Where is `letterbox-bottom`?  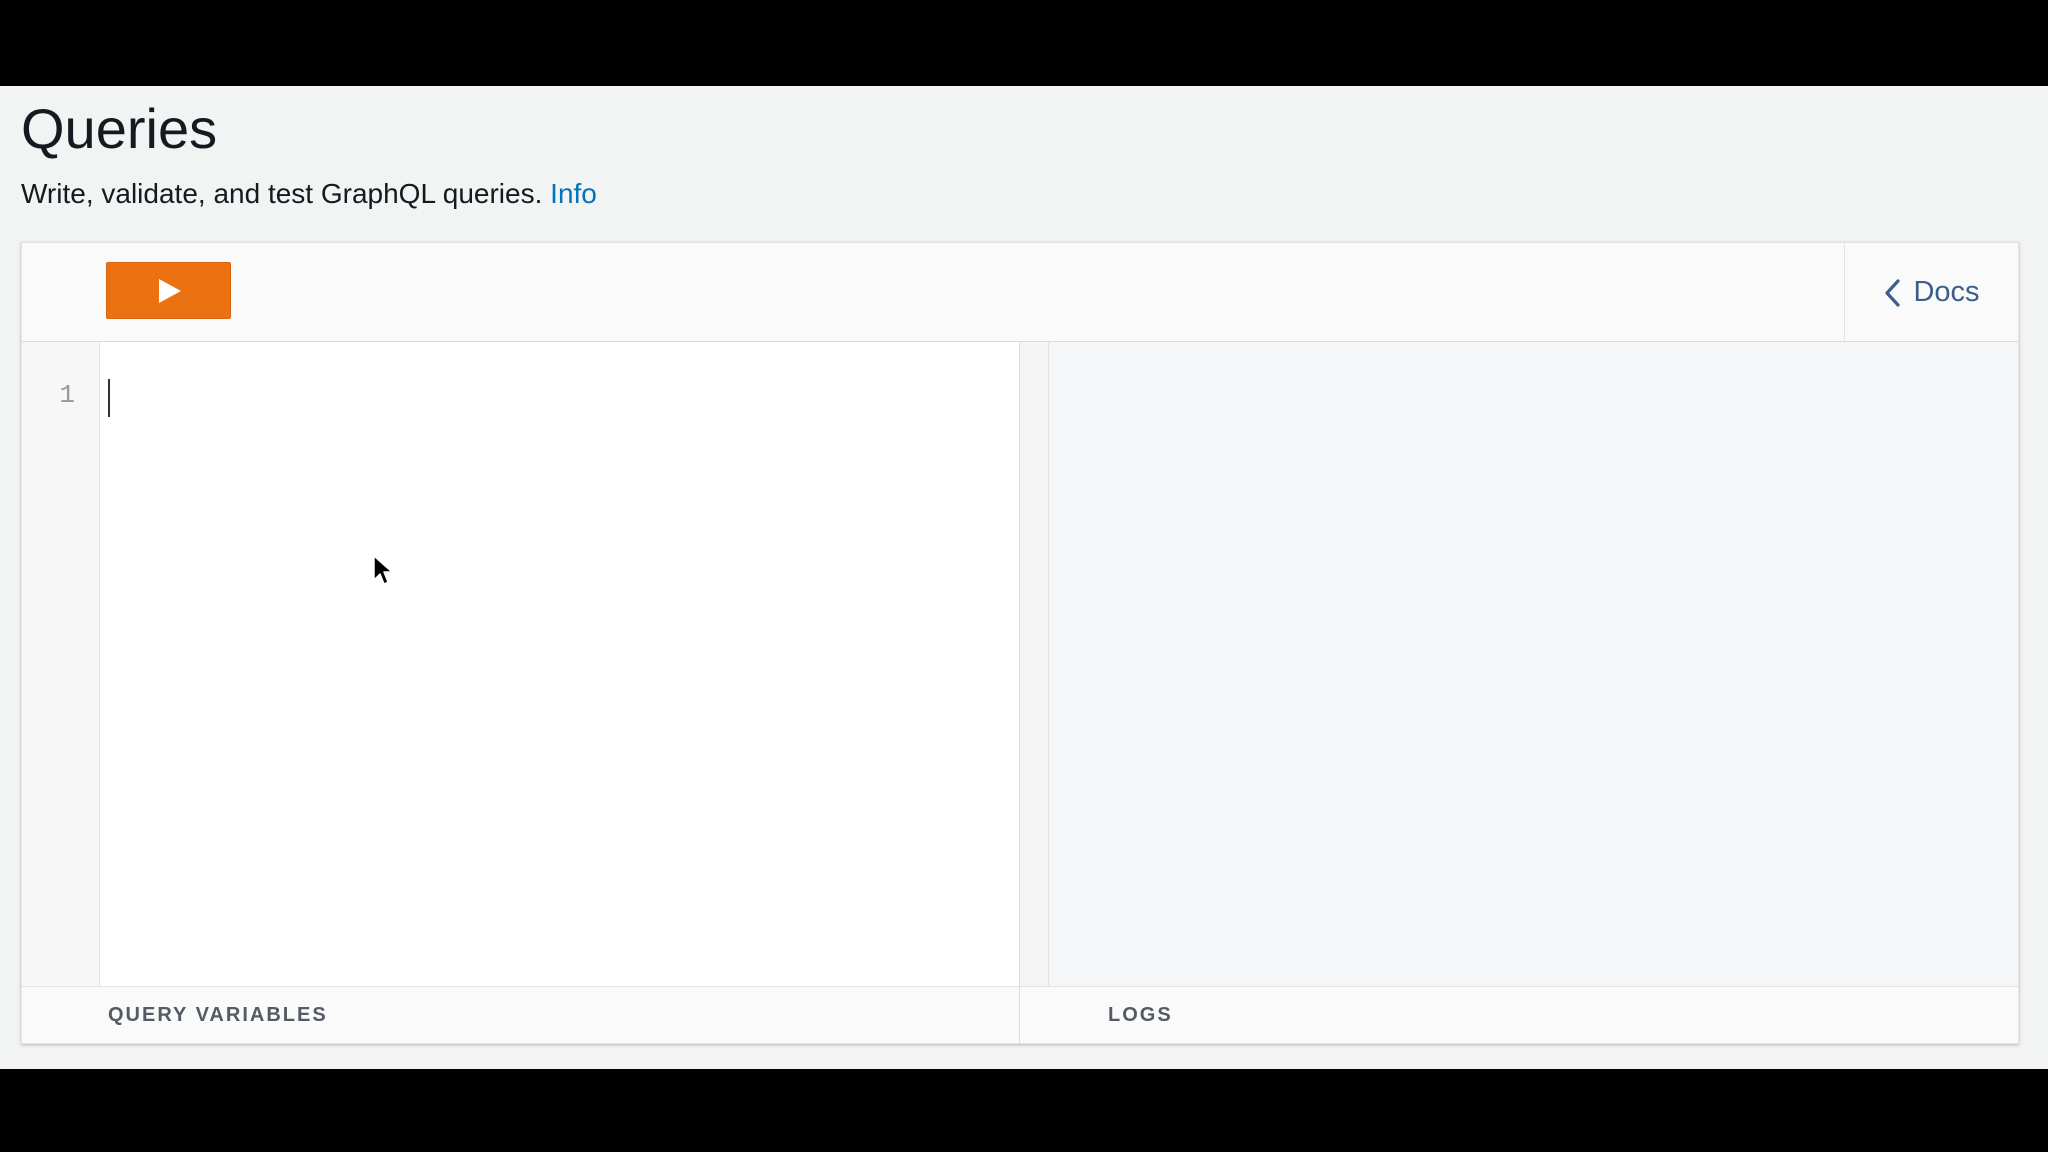
letterbox-bottom is located at coordinates (1024, 1110).